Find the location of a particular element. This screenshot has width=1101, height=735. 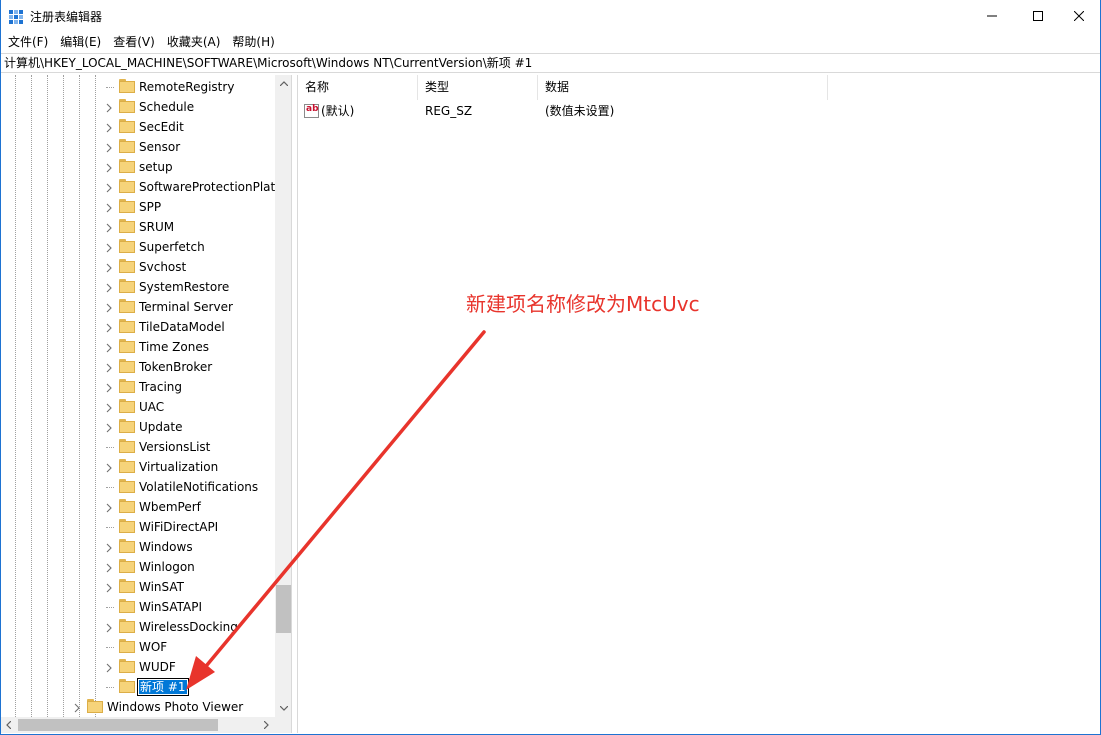

column-header-type: 类型 is located at coordinates (478, 87).